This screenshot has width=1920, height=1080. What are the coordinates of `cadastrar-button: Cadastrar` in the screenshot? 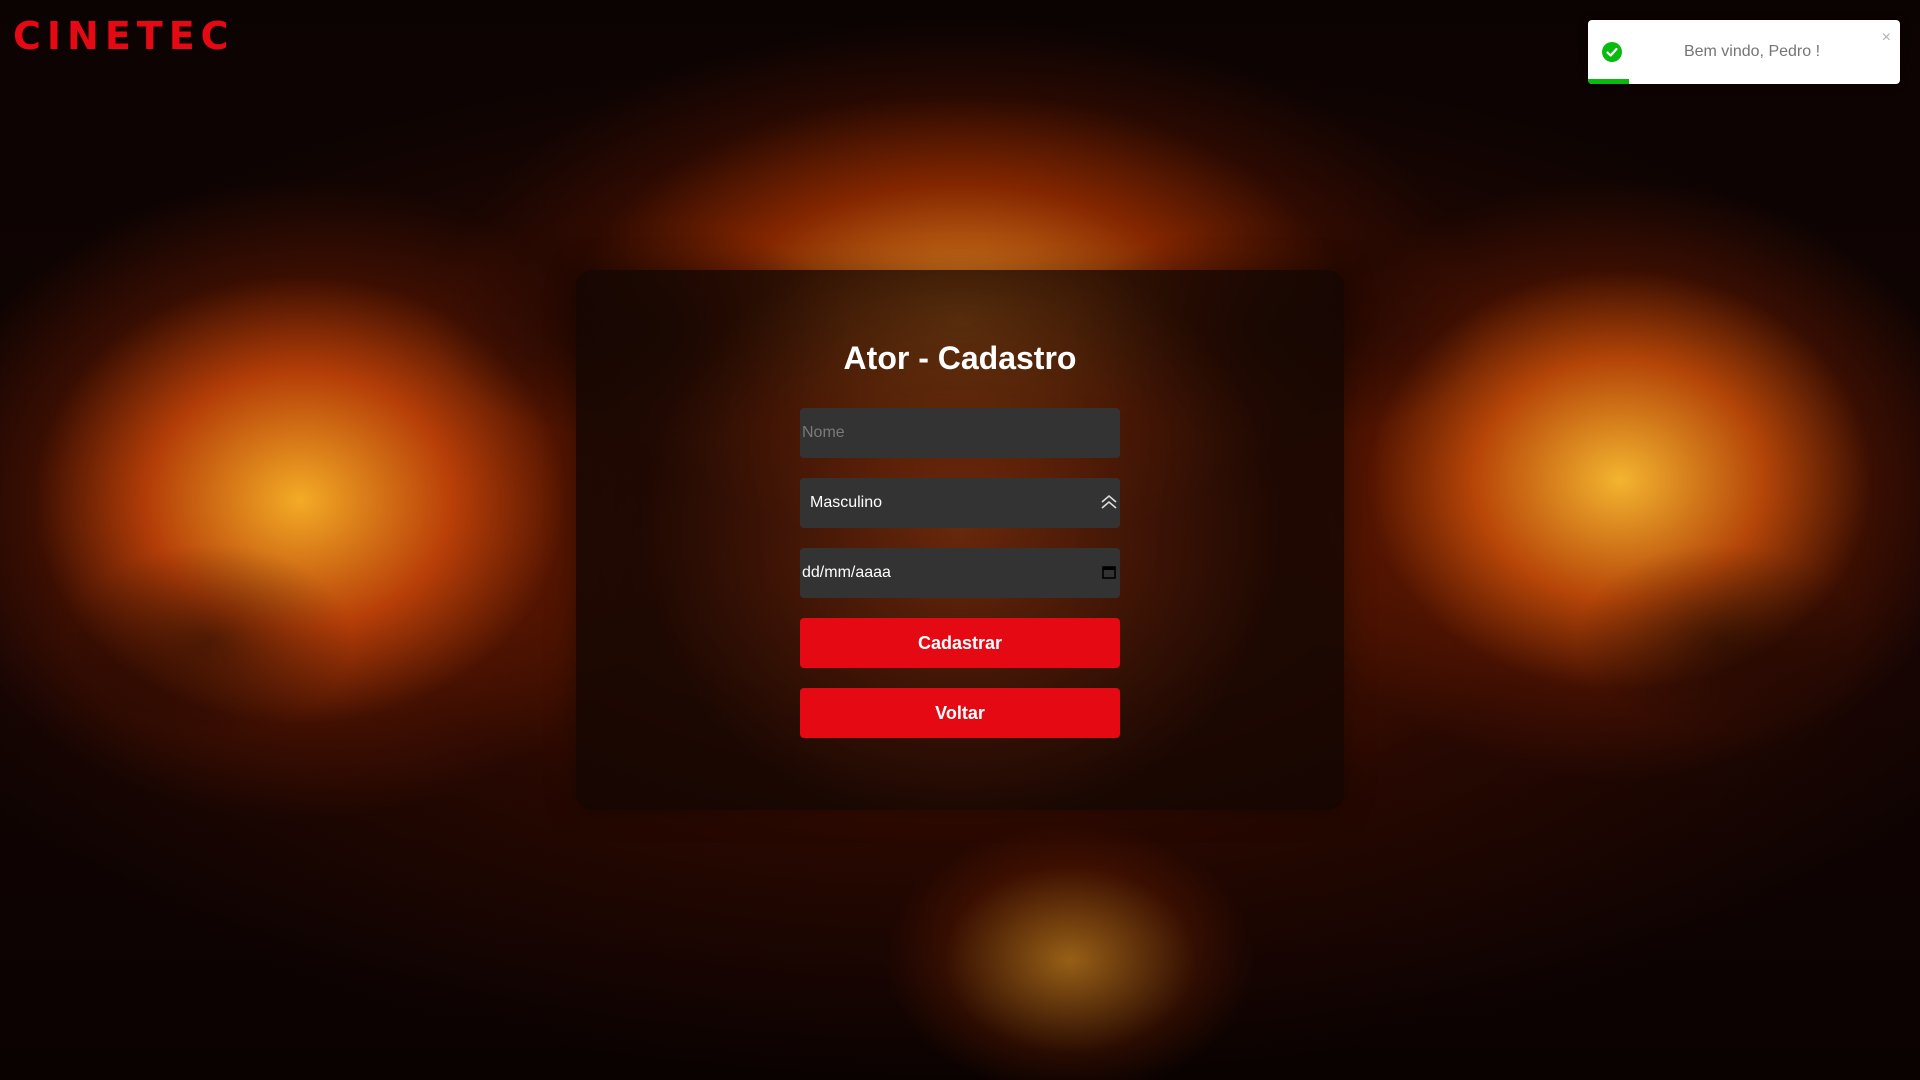 It's located at (960, 643).